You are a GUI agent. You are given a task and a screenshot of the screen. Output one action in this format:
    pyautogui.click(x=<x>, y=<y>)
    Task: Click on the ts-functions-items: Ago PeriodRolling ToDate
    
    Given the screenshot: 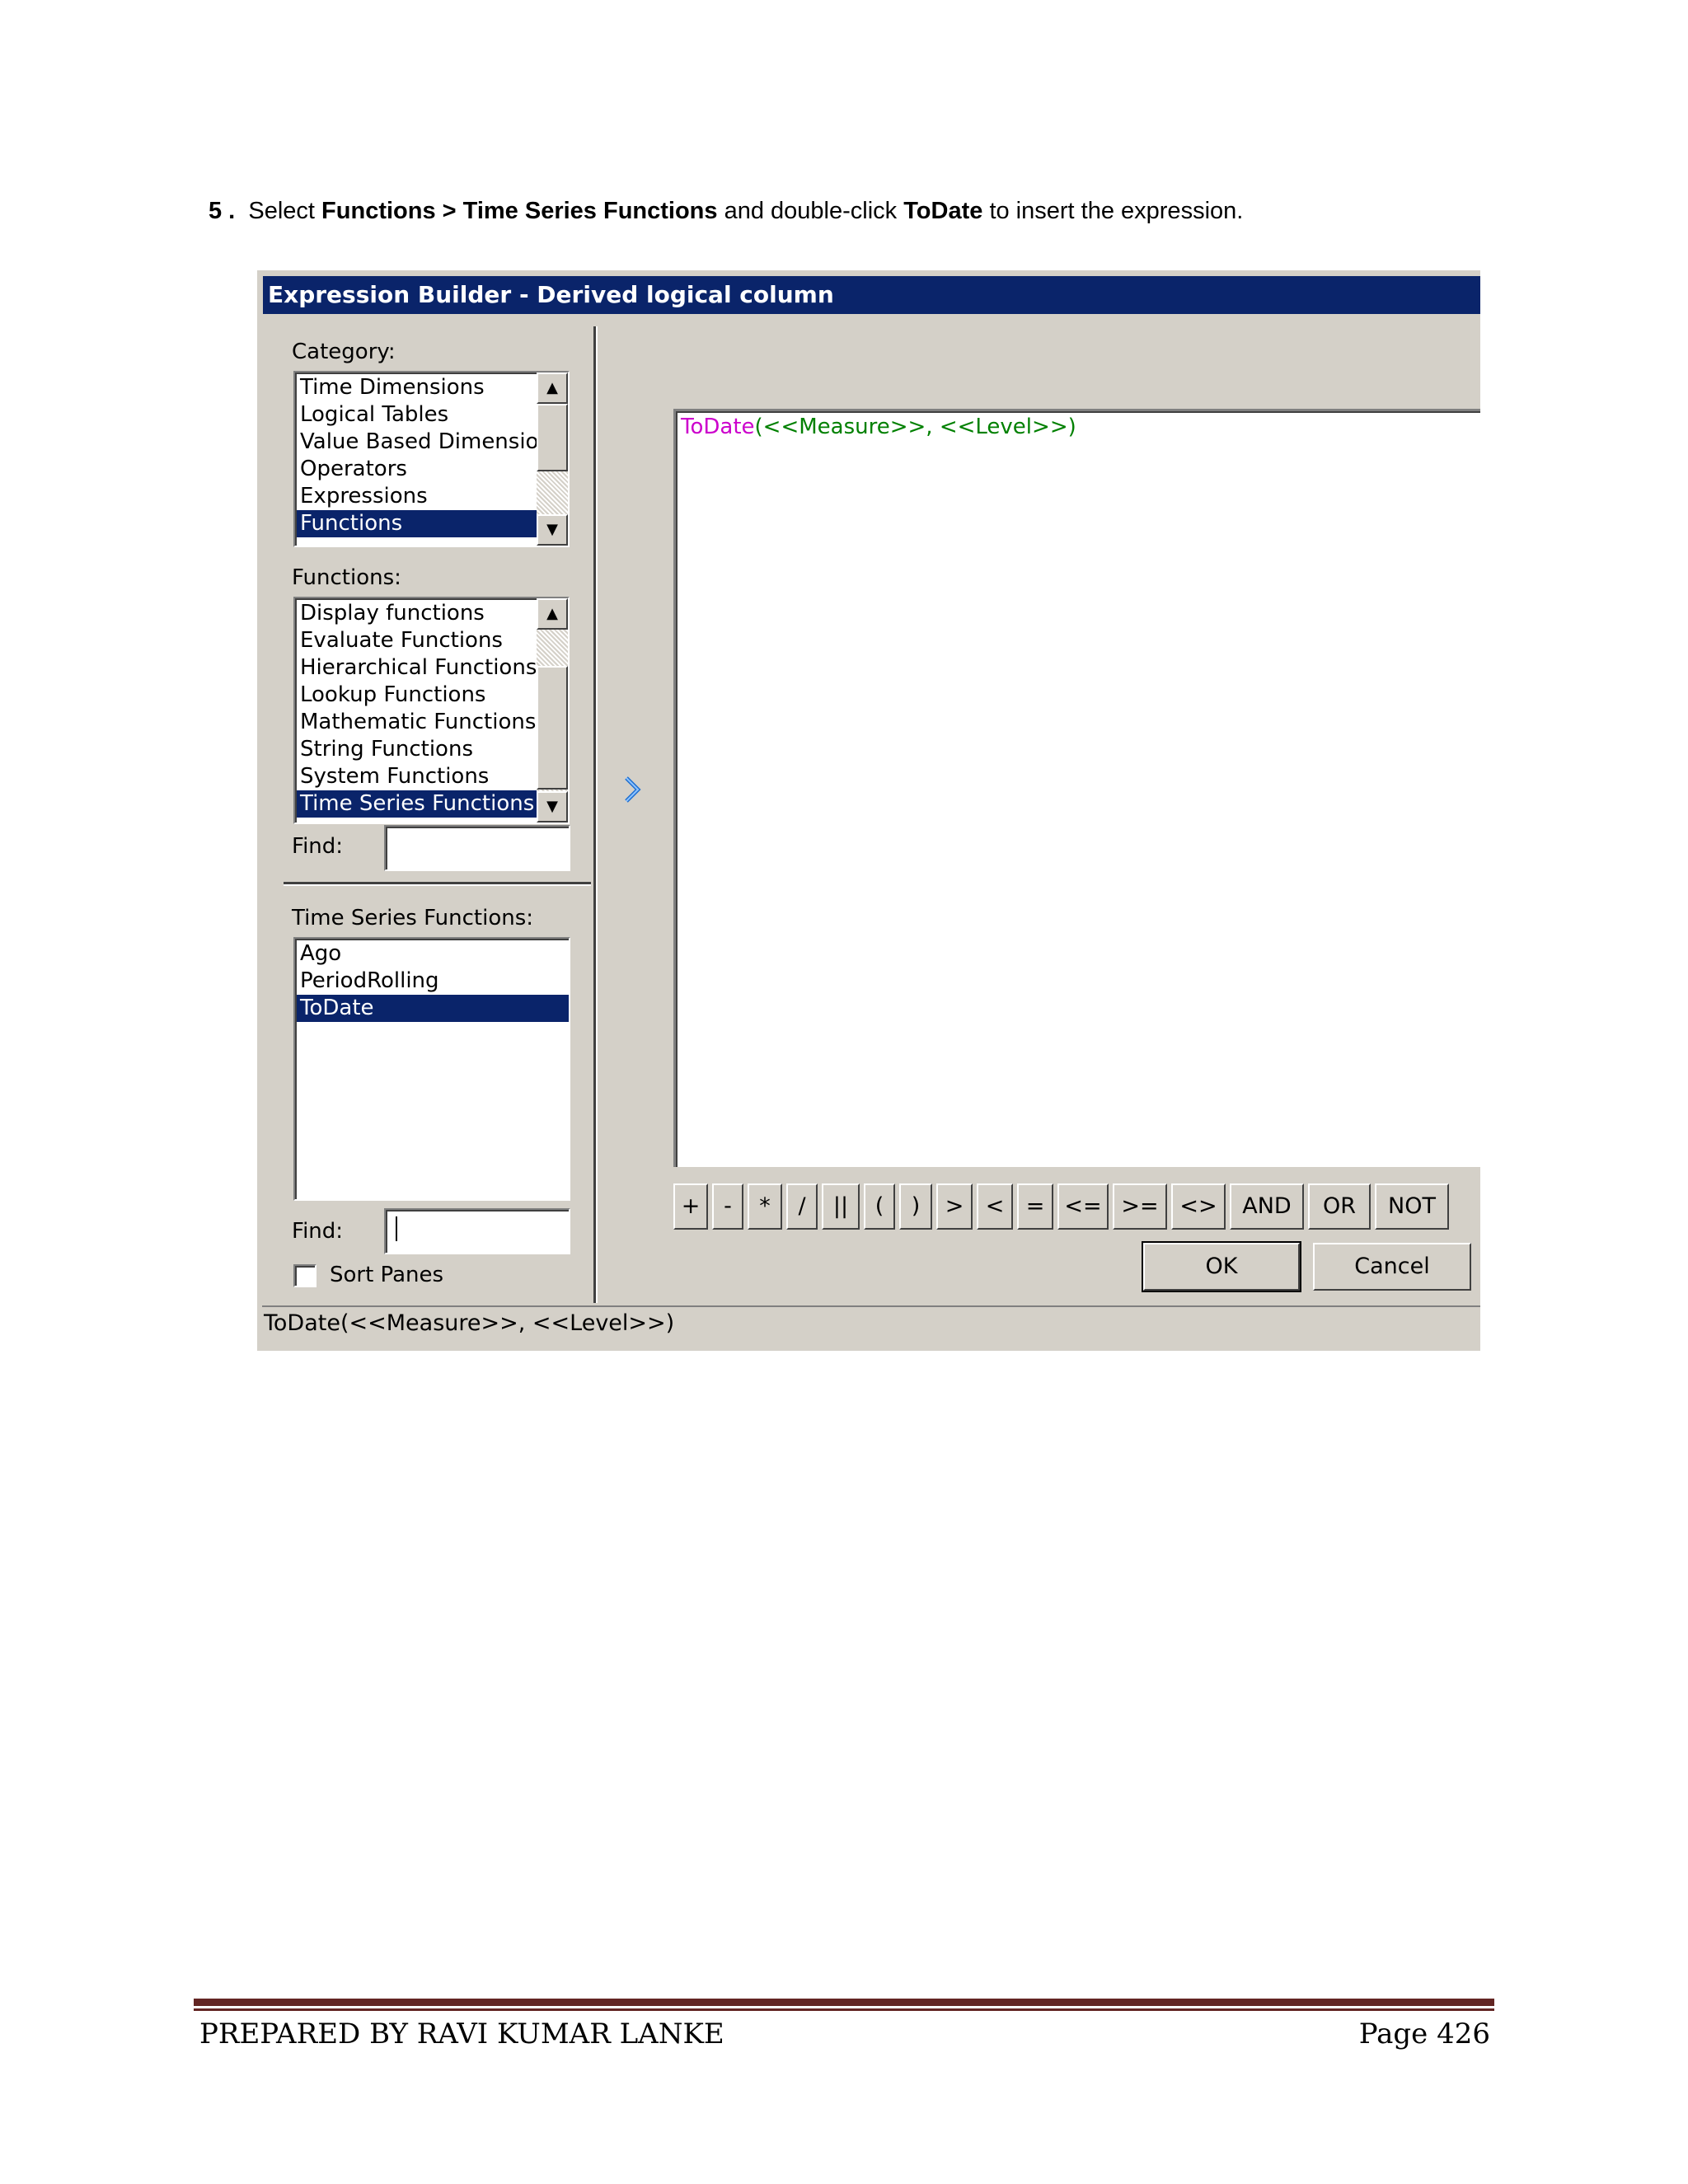 What is the action you would take?
    pyautogui.click(x=433, y=981)
    